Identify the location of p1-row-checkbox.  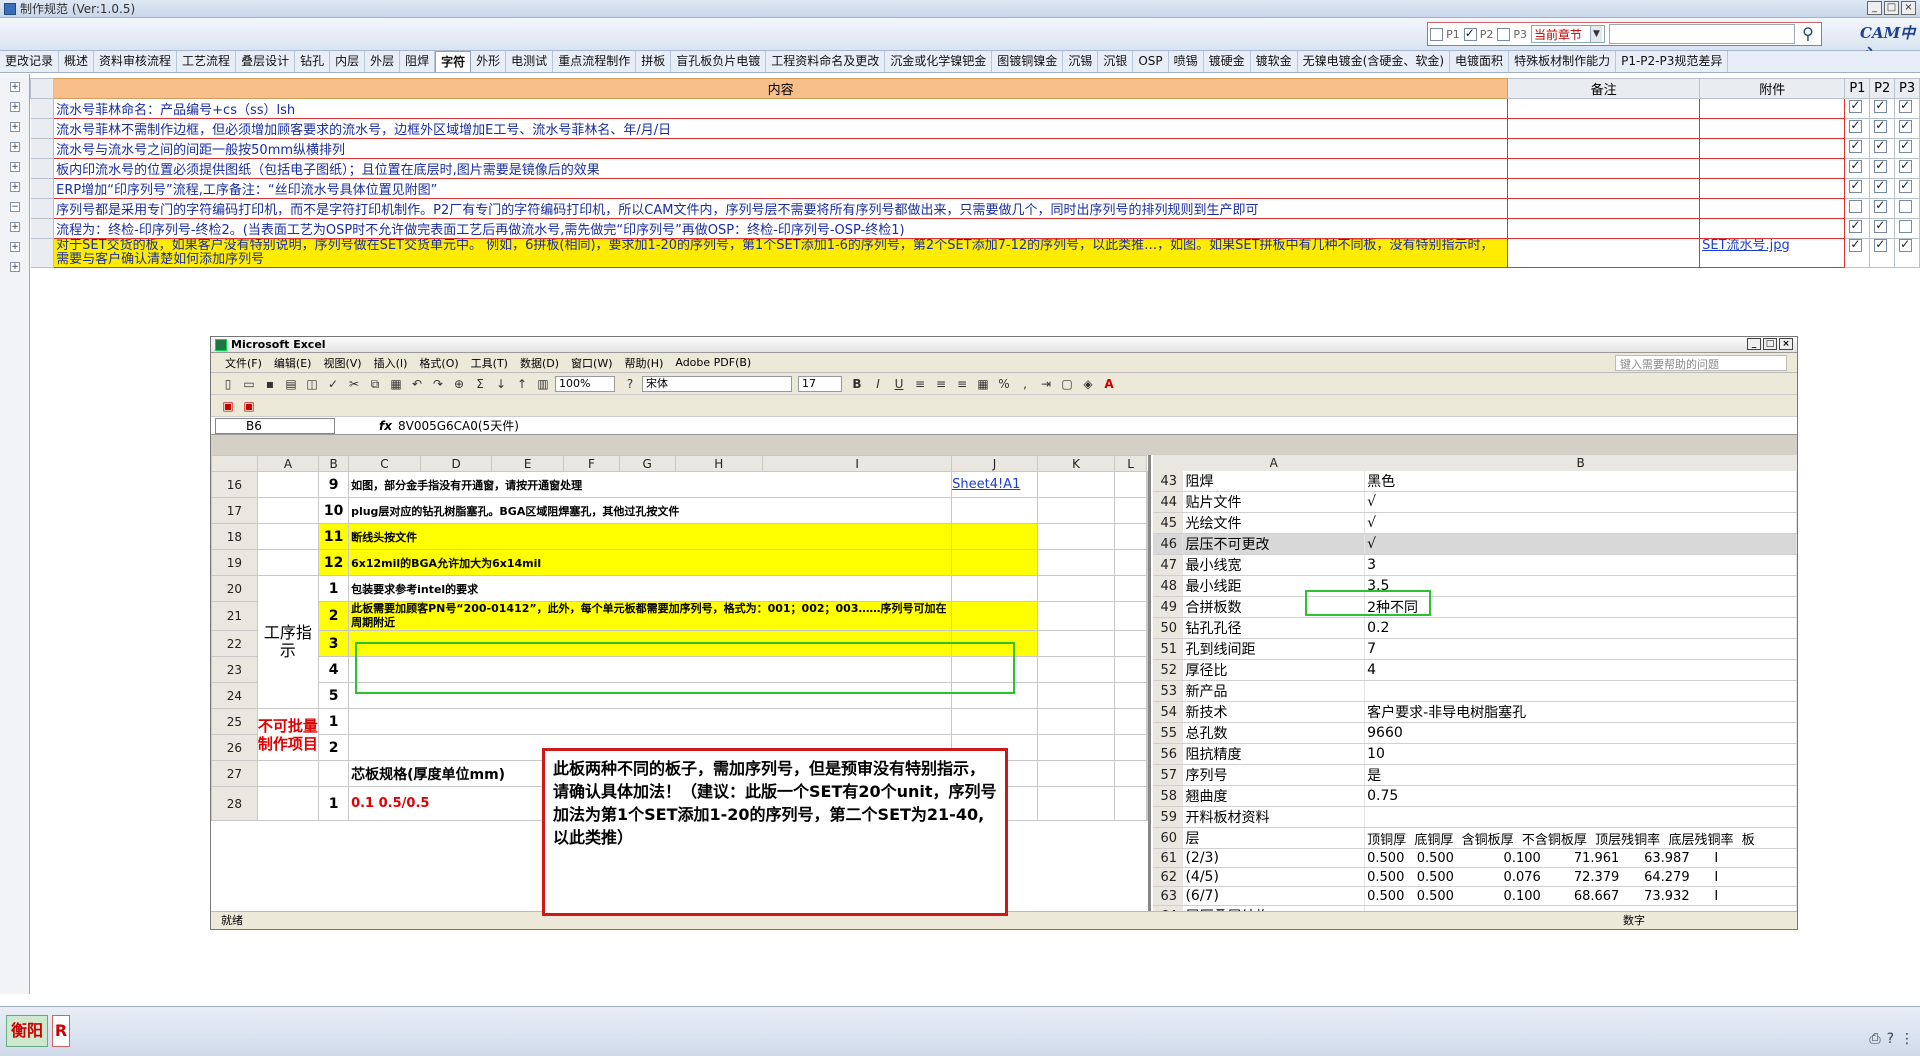
(1856, 166).